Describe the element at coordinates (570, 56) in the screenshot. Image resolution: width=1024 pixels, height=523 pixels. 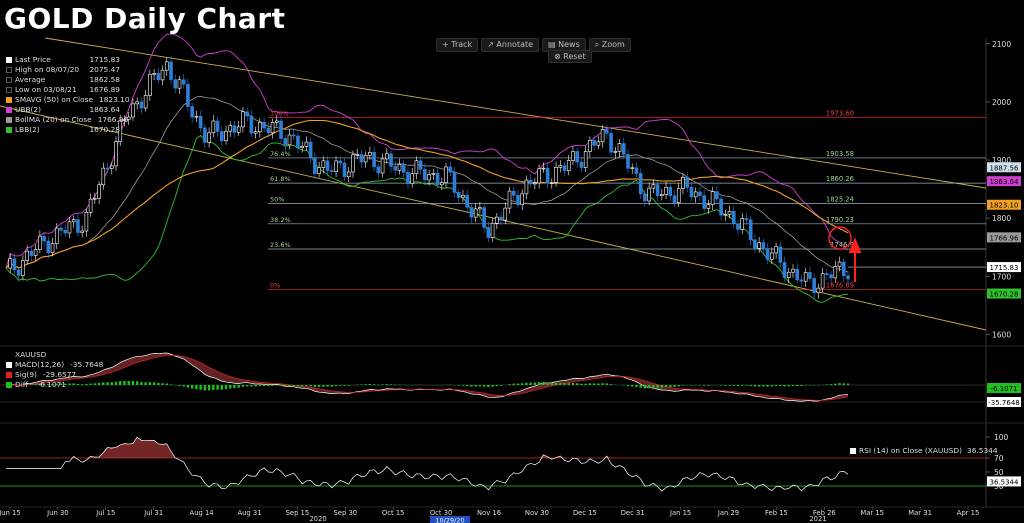
I see `reset-button: ⊗ Reset` at that location.